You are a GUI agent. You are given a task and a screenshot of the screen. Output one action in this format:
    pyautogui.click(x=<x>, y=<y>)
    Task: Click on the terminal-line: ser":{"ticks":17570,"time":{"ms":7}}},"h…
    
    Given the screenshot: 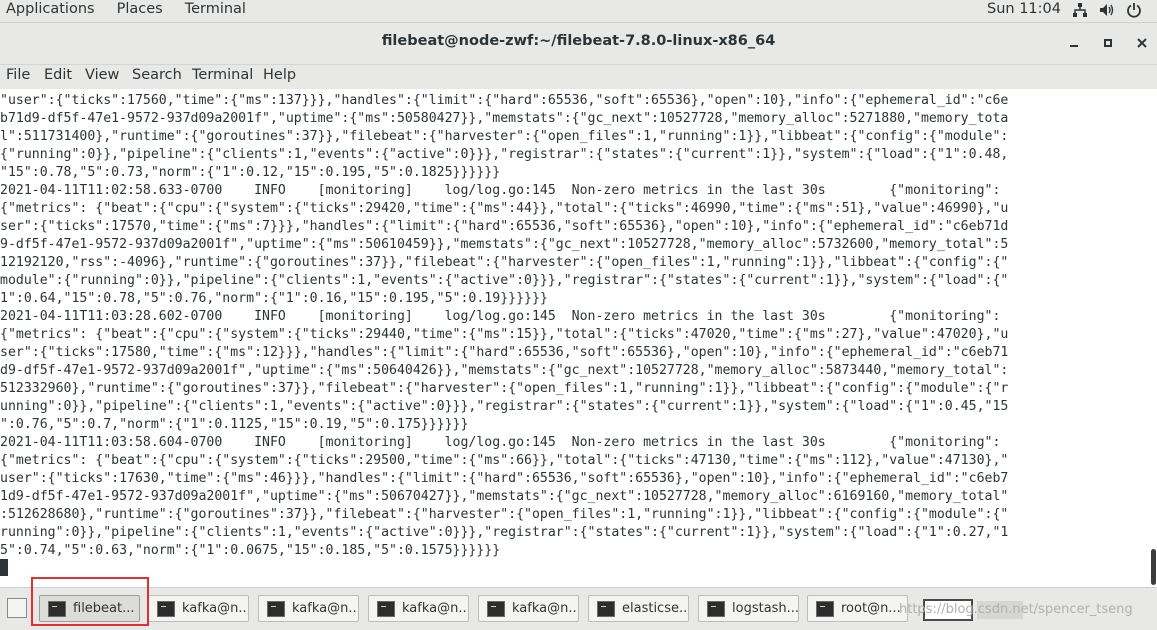 What is the action you would take?
    pyautogui.click(x=504, y=226)
    